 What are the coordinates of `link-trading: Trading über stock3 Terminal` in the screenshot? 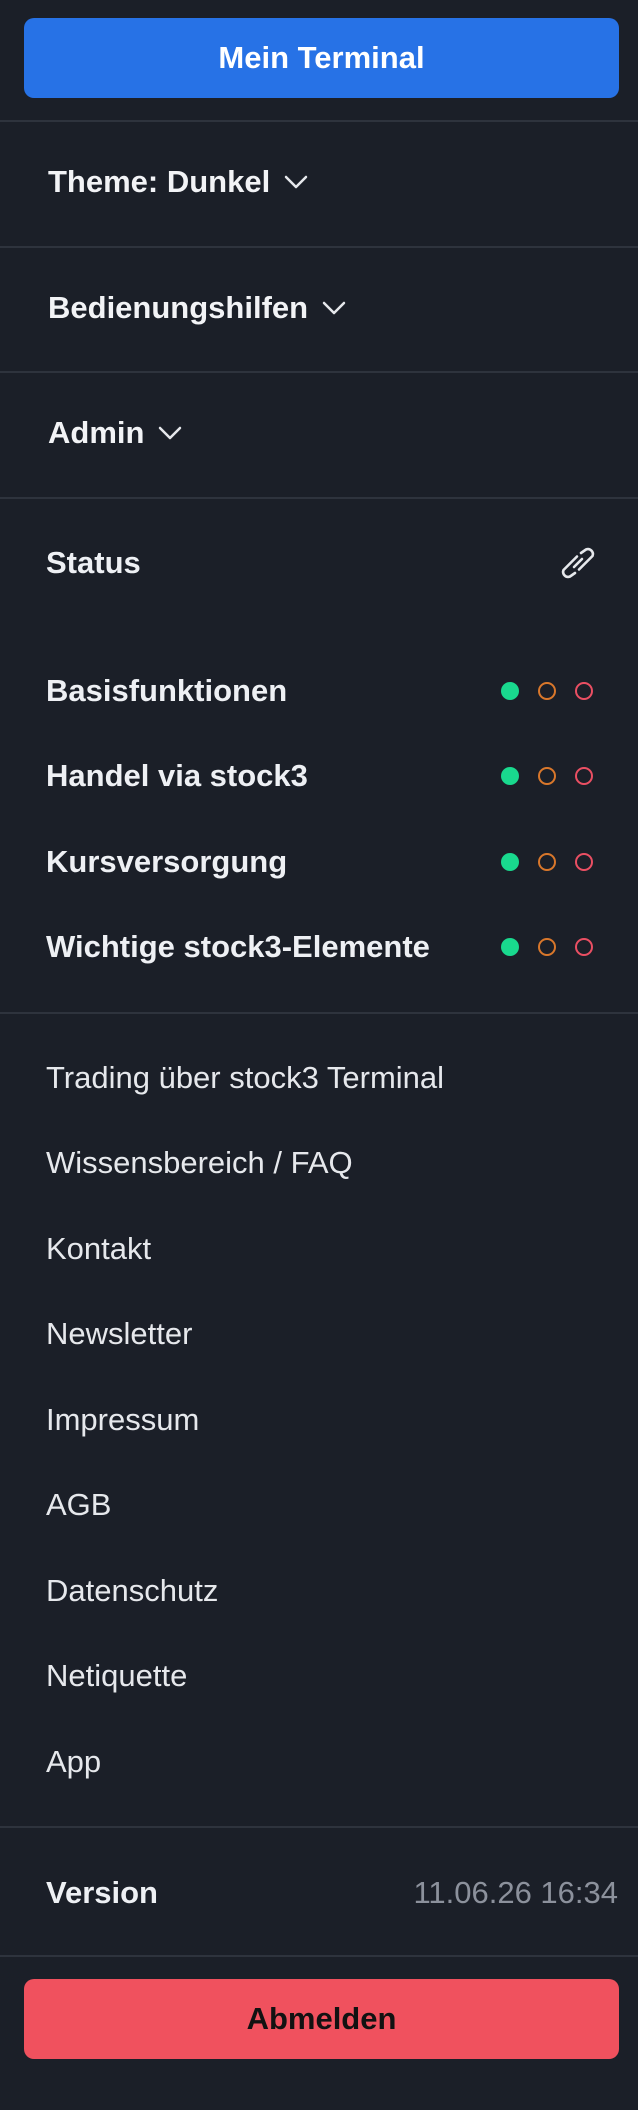 It's located at (245, 1078).